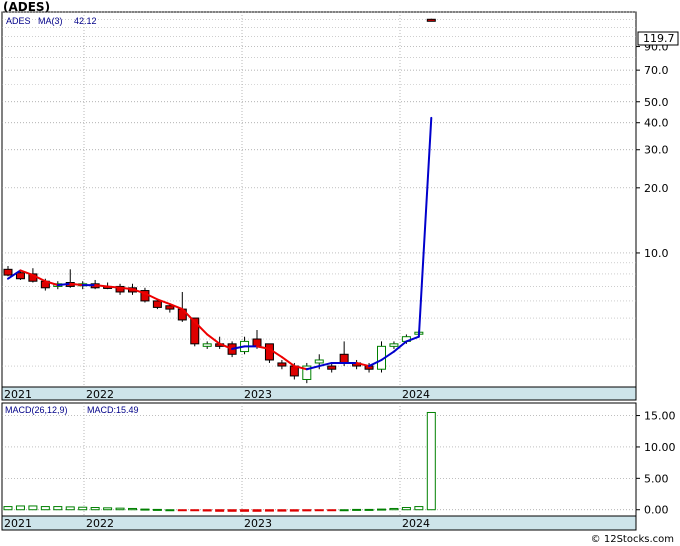 This screenshot has width=680, height=546. What do you see at coordinates (656, 188) in the screenshot?
I see `price-tick-label: 20.0` at bounding box center [656, 188].